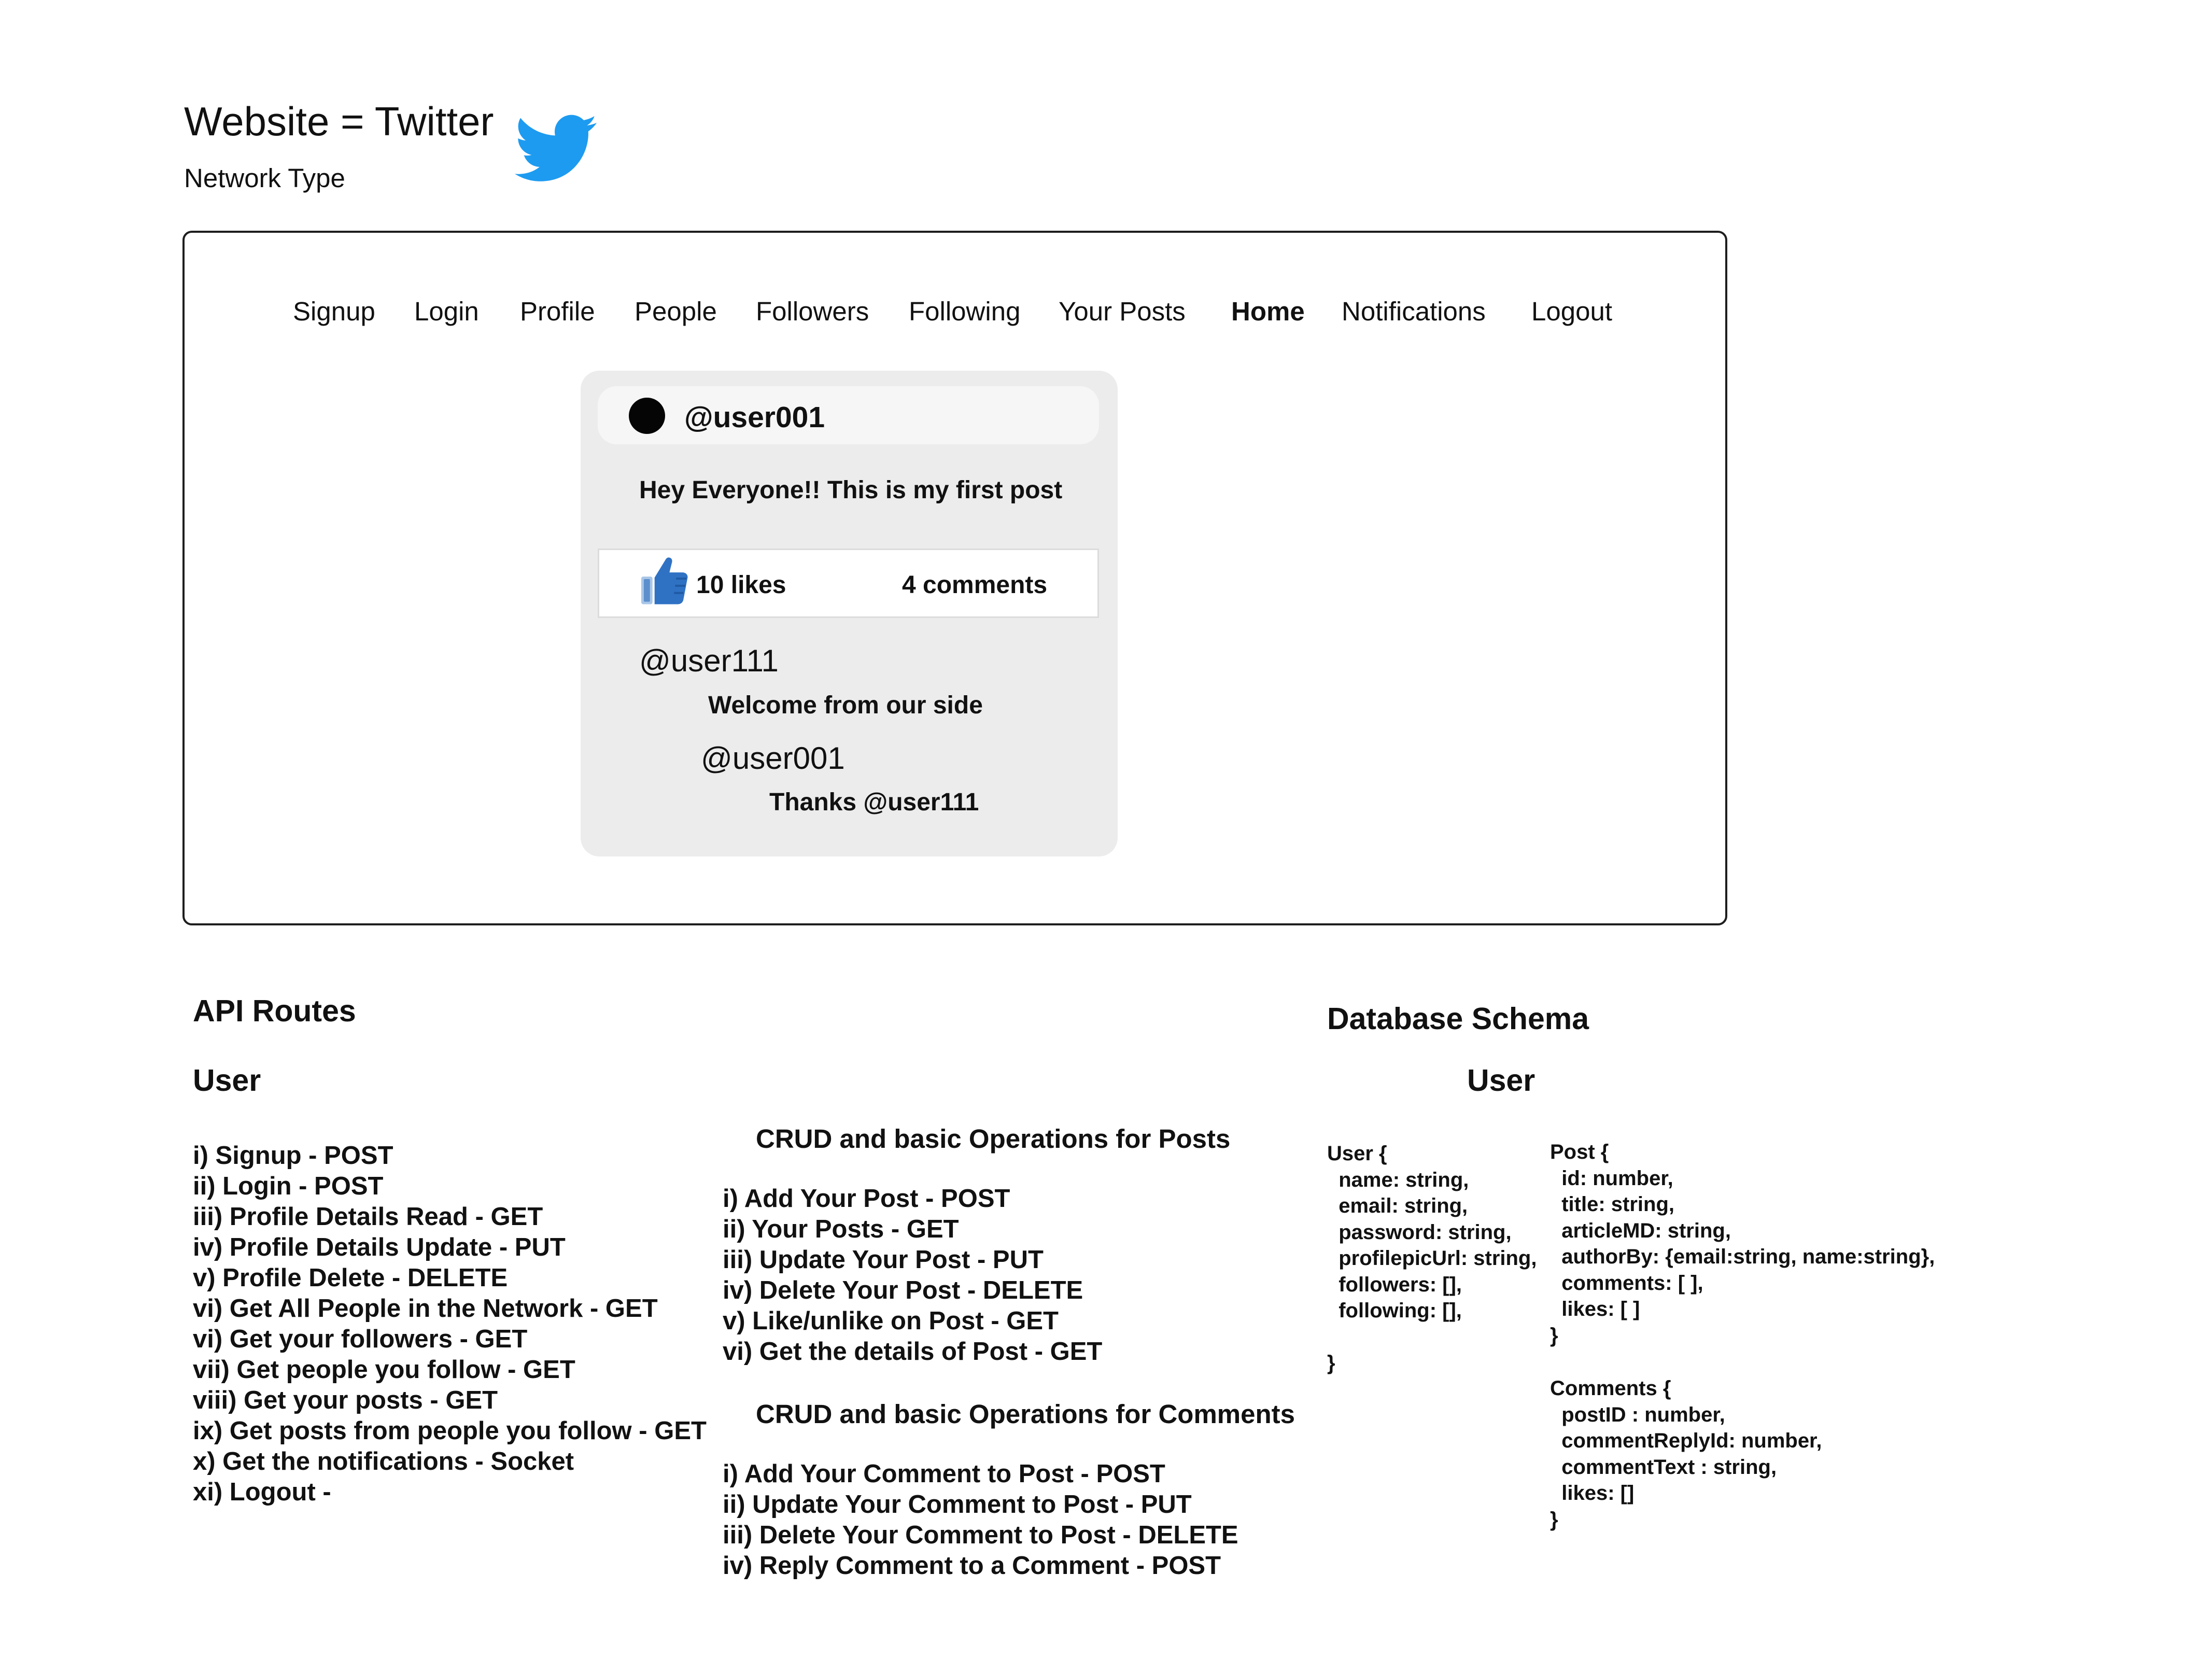  I want to click on api-routes-title: API Routes, so click(274, 1011).